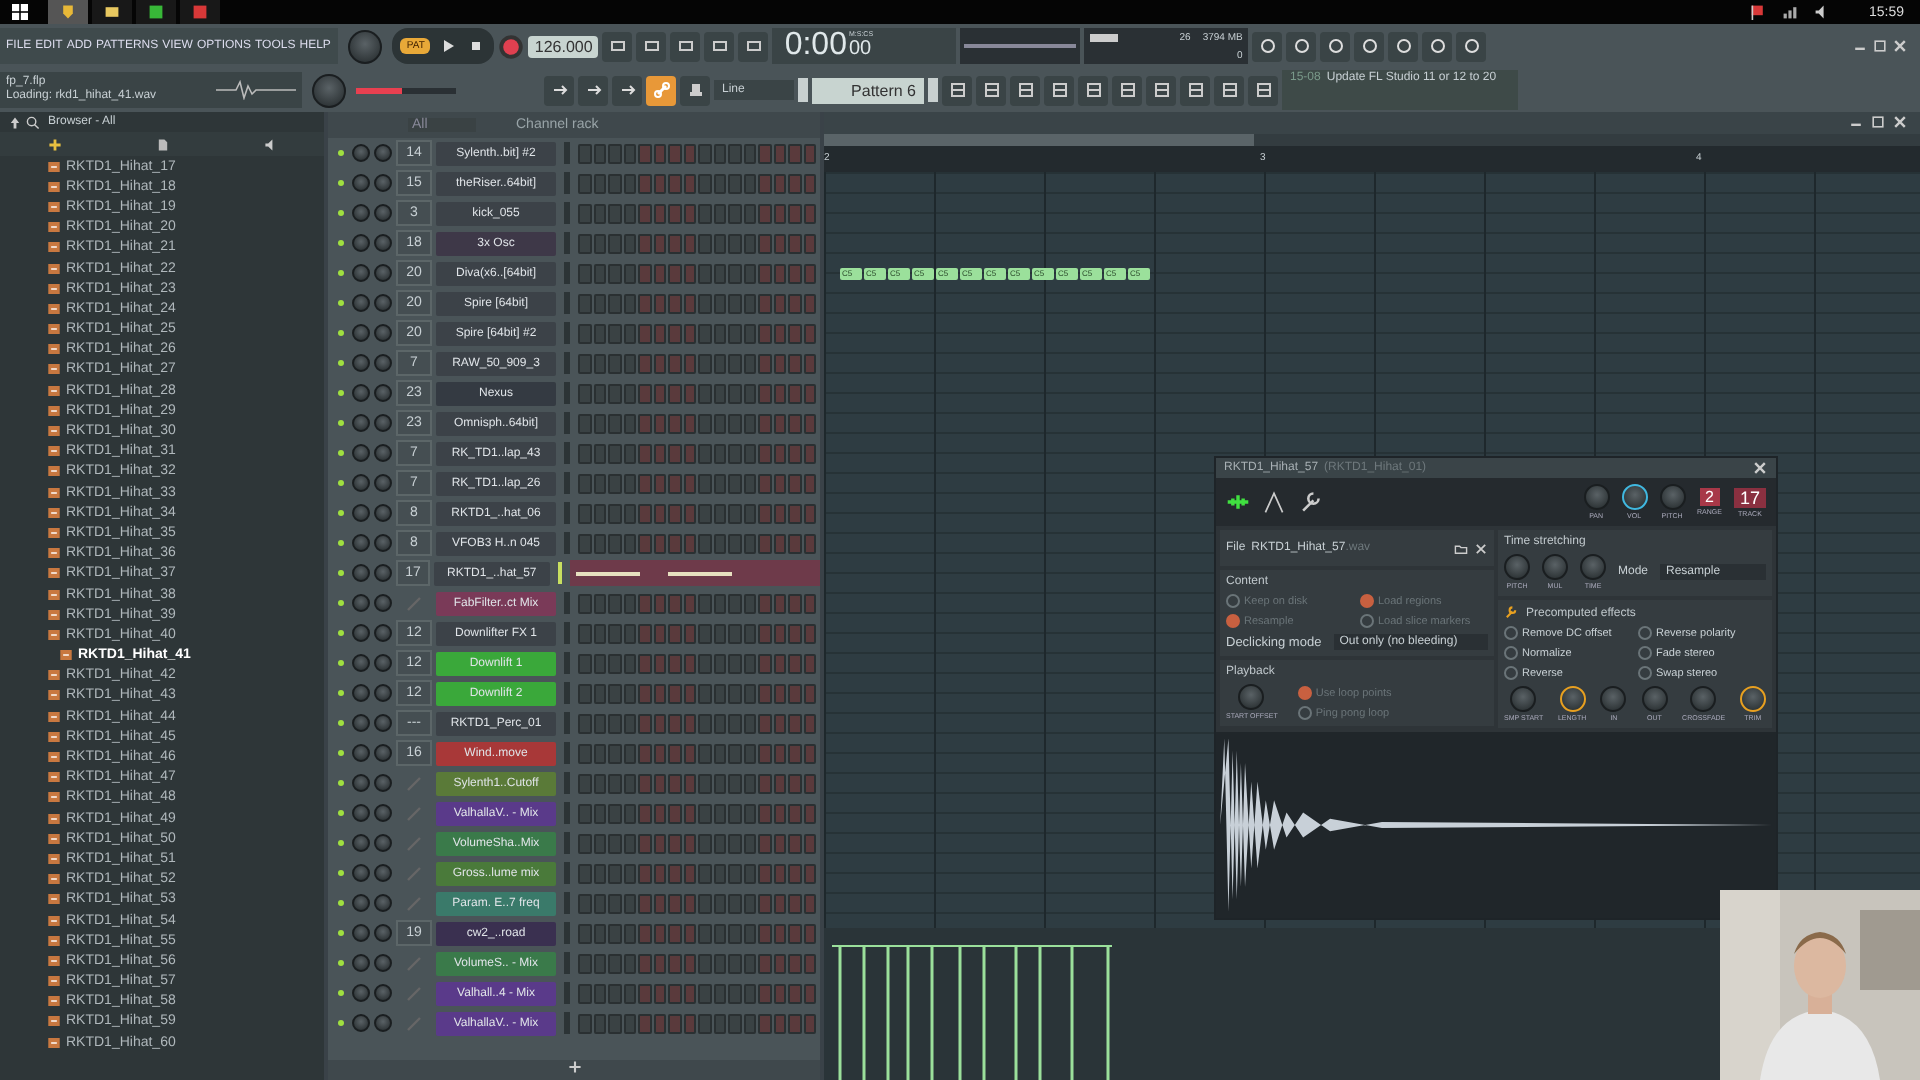 The height and width of the screenshot is (1080, 1920). Describe the element at coordinates (868, 90) in the screenshot. I see `pattern-selector: Pattern 6` at that location.